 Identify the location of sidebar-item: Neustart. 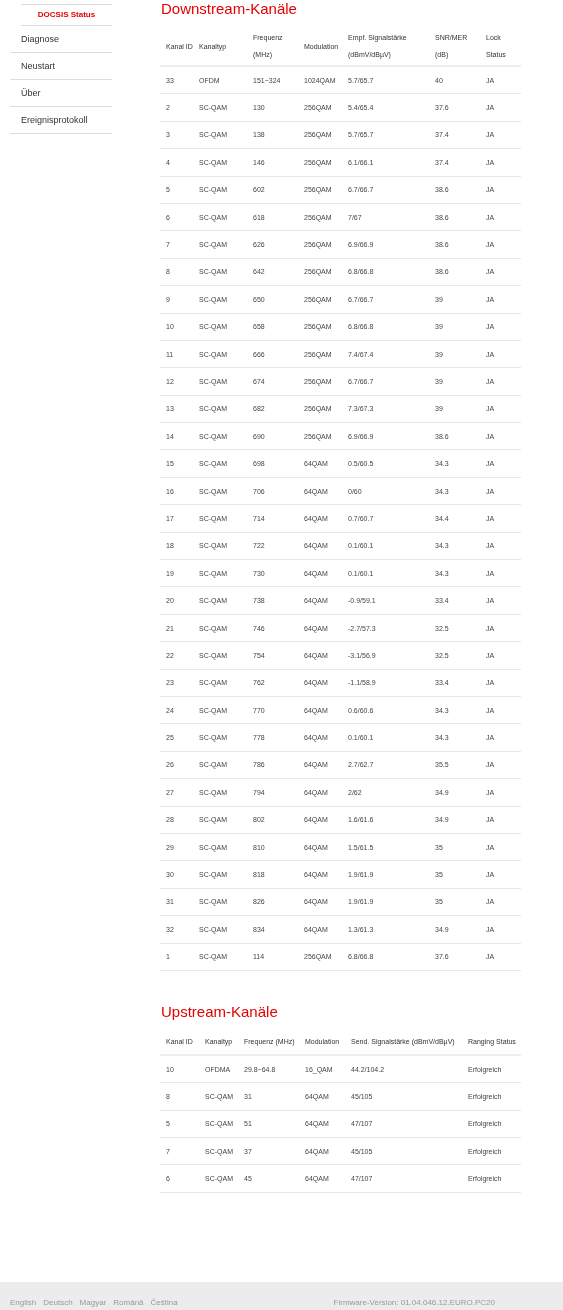
(61, 66).